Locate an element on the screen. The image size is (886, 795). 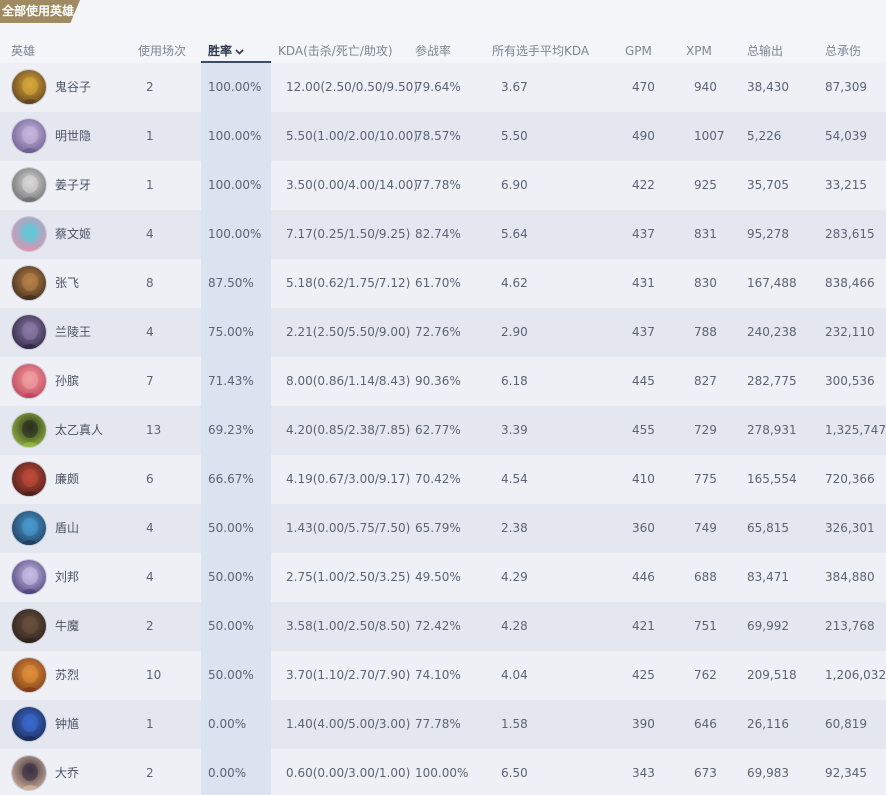
gpm-value: 390 is located at coordinates (643, 724).